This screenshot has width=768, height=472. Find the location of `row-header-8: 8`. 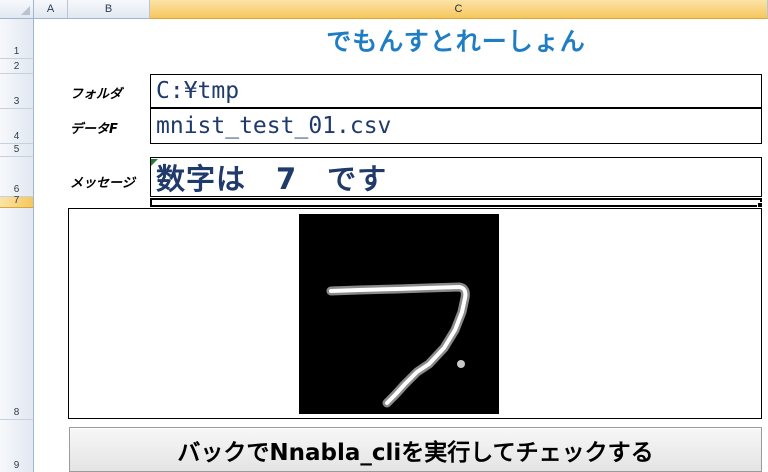

row-header-8: 8 is located at coordinates (17, 314).